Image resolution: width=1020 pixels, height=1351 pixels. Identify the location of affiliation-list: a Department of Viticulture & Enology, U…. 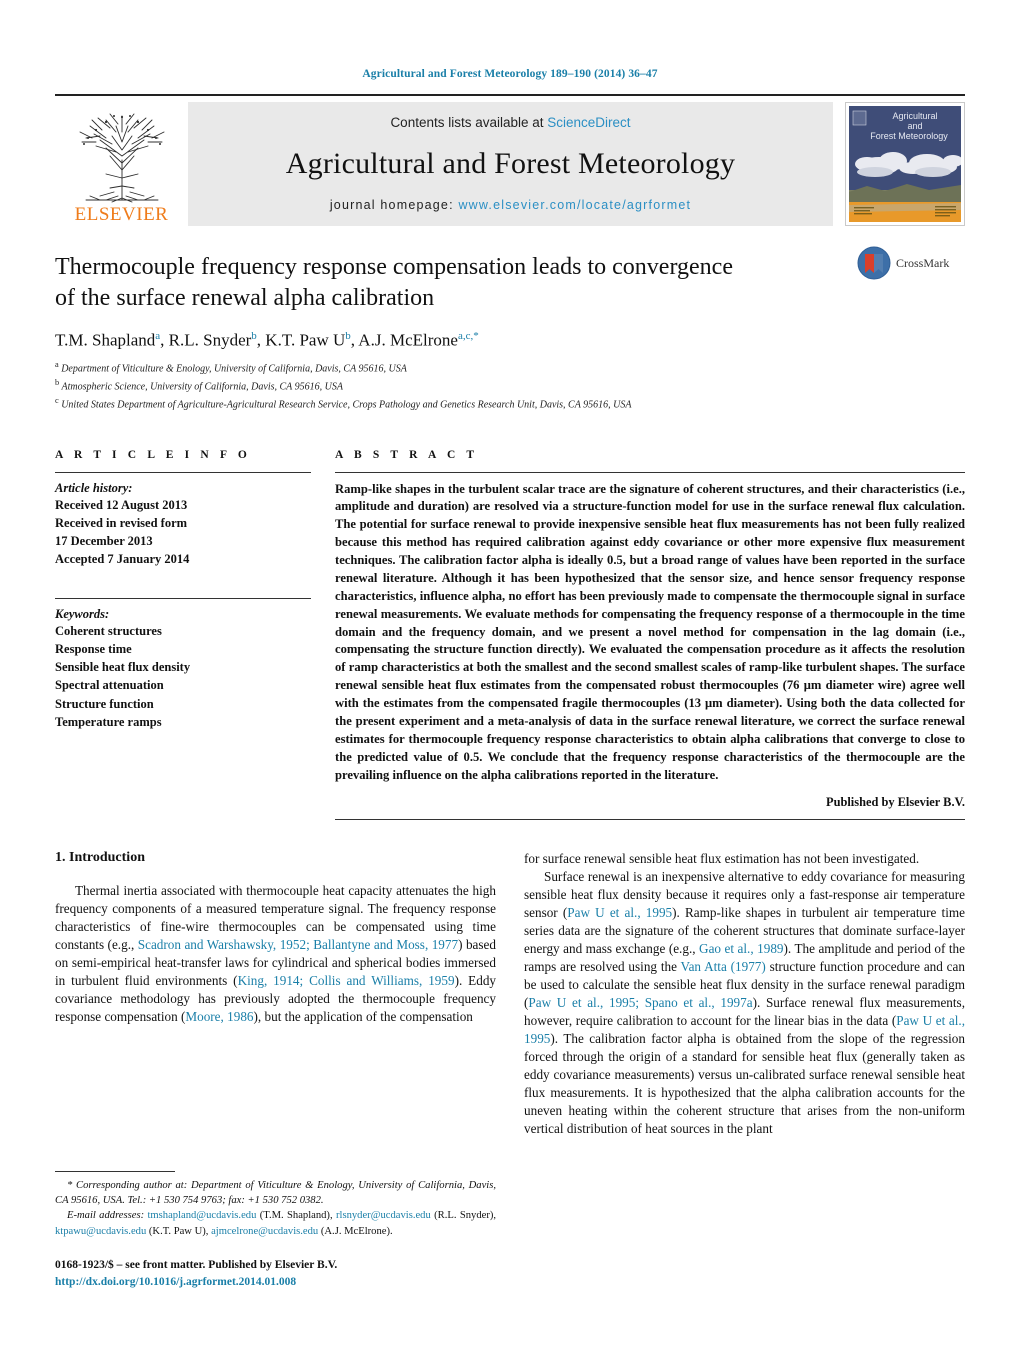
(510, 385).